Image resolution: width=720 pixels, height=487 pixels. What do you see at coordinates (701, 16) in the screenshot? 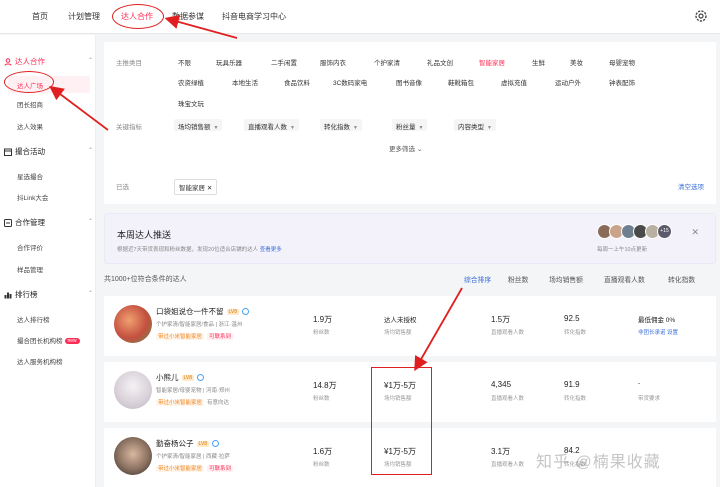
I see `gear-icon` at bounding box center [701, 16].